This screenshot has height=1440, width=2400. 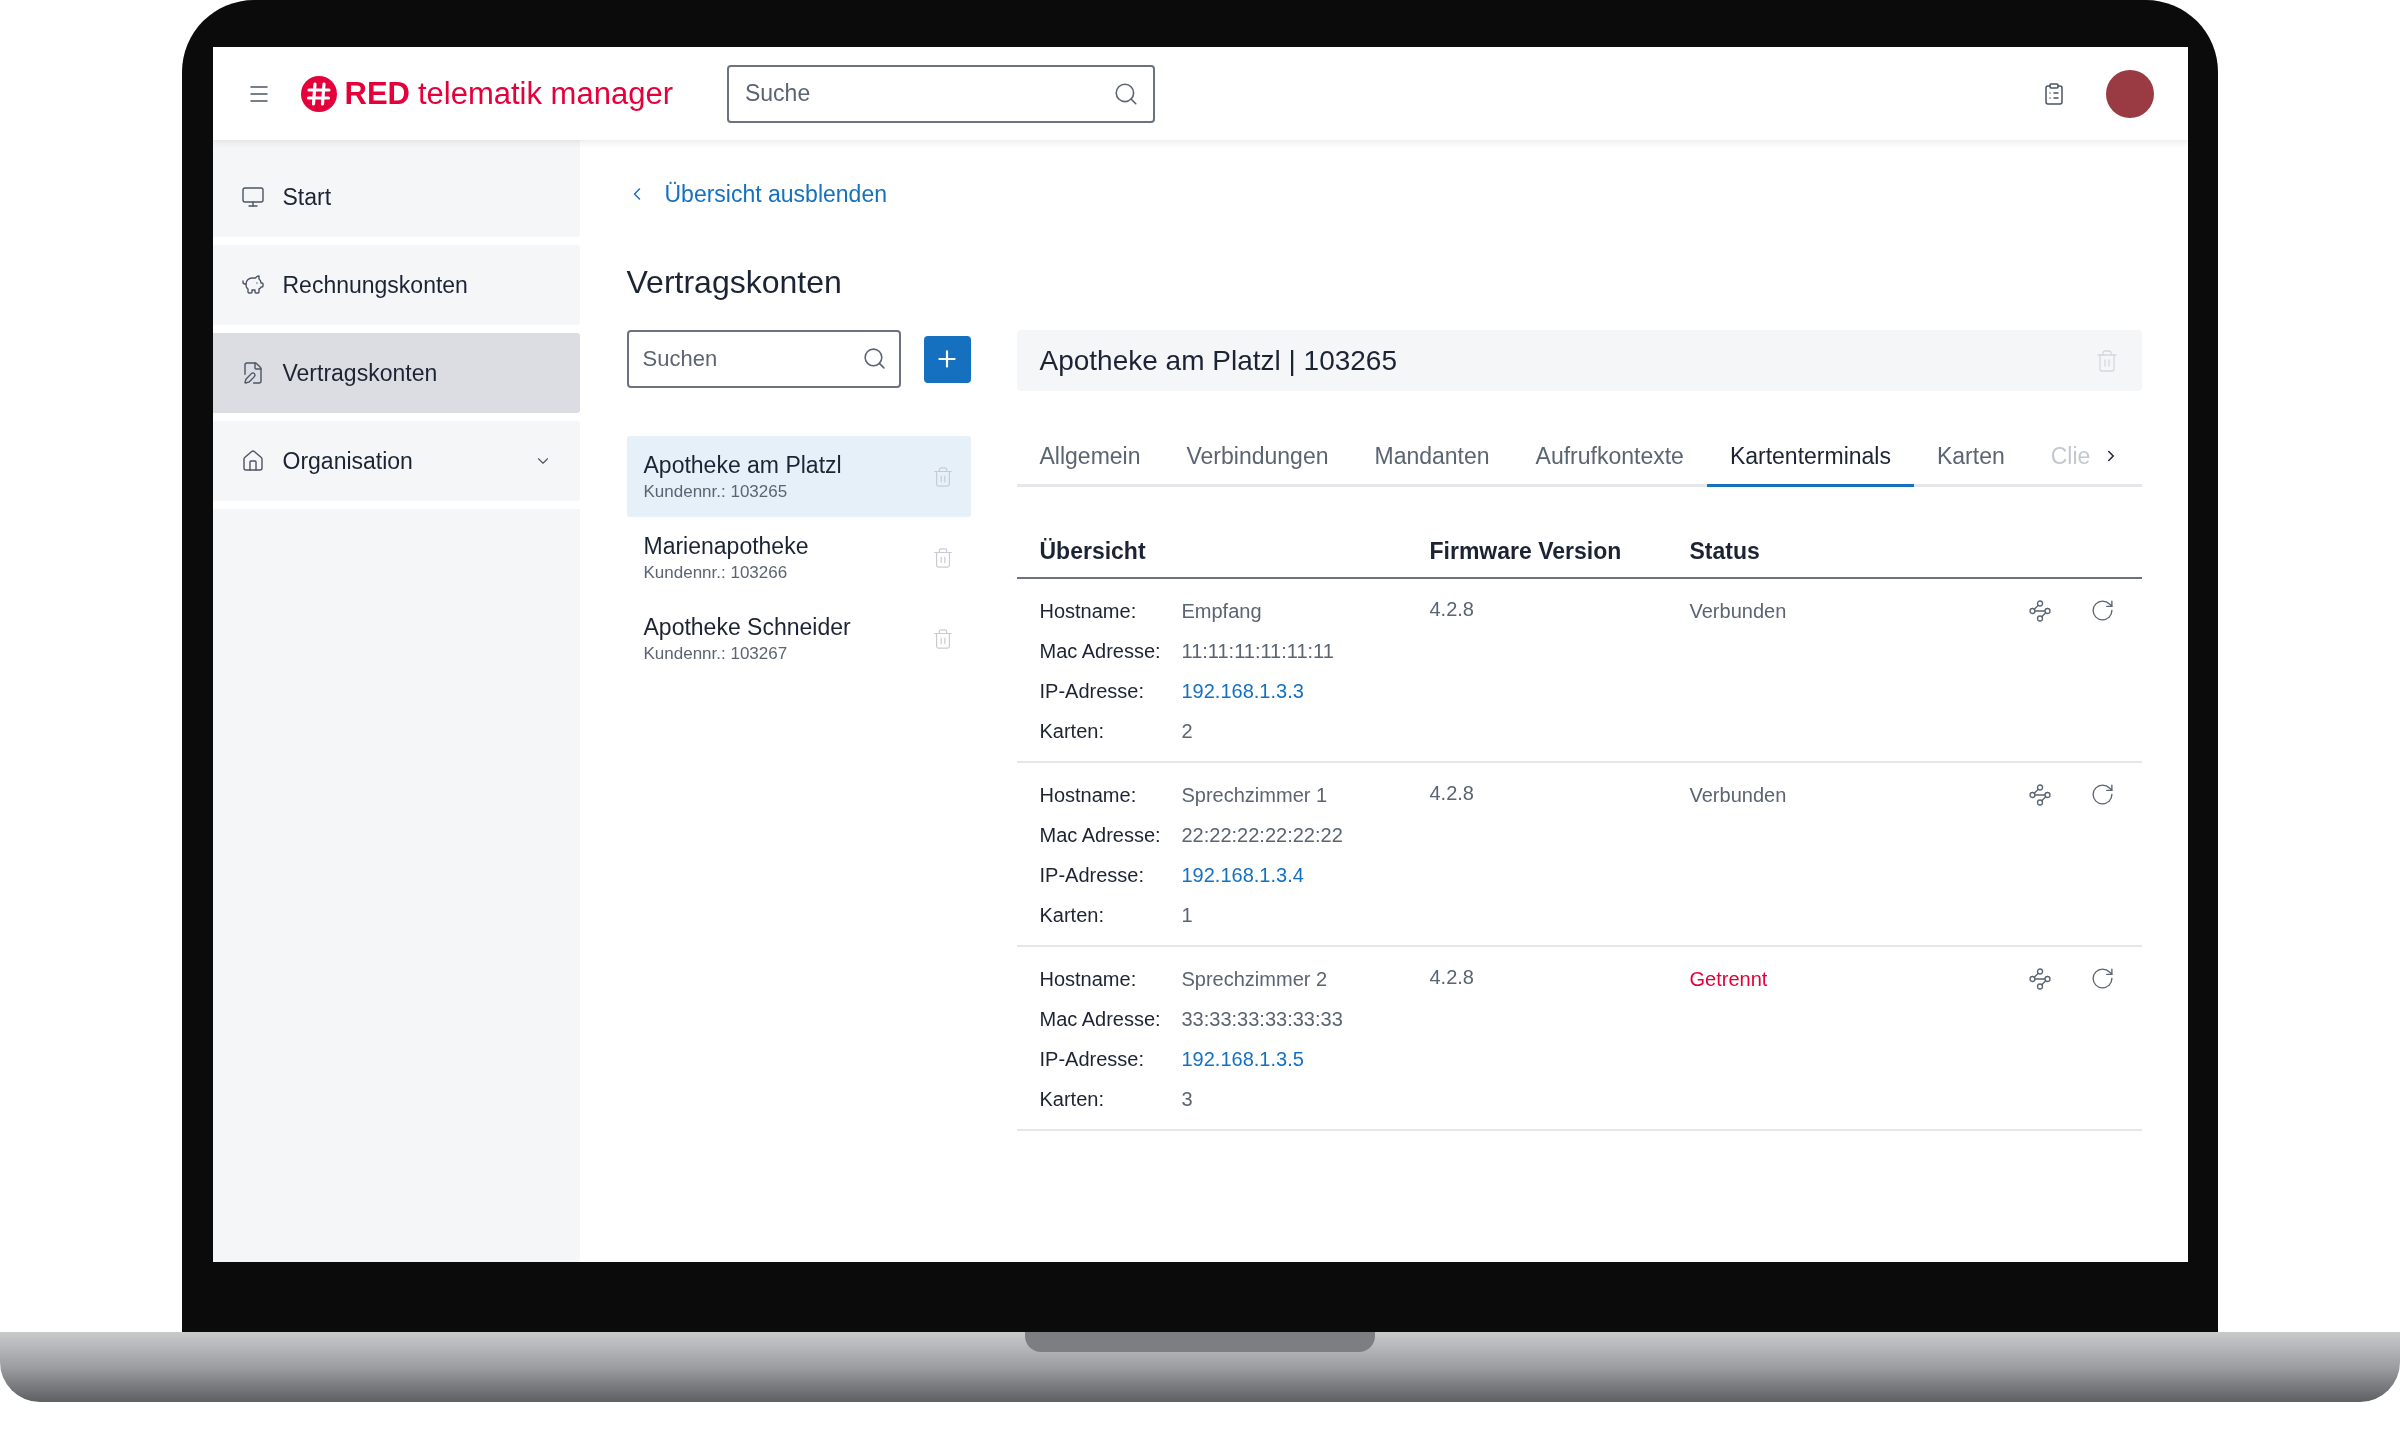 What do you see at coordinates (1728, 979) in the screenshot?
I see `status-text: Getrennt` at bounding box center [1728, 979].